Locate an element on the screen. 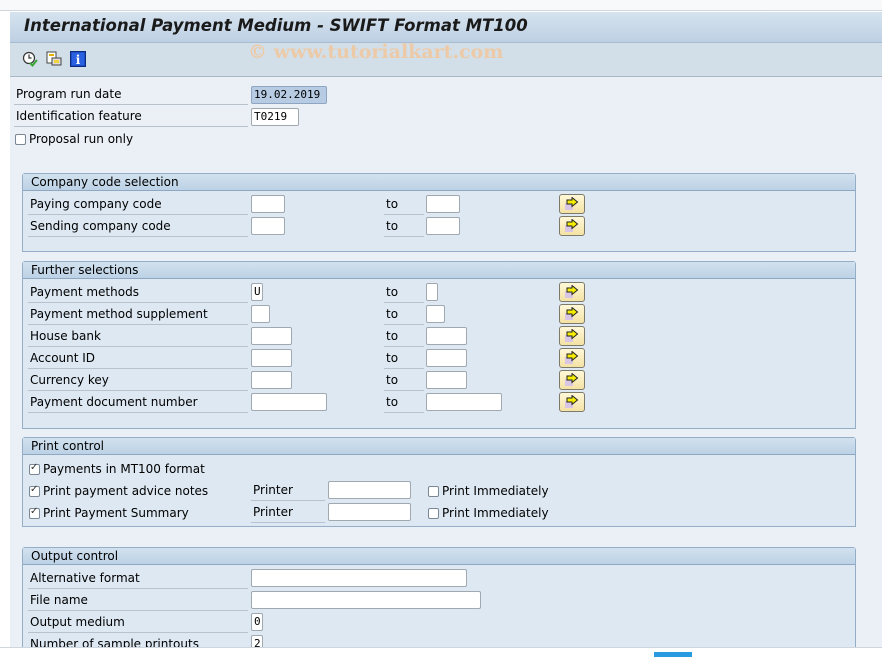  paying-company-code-multiple-selection-button is located at coordinates (572, 204).